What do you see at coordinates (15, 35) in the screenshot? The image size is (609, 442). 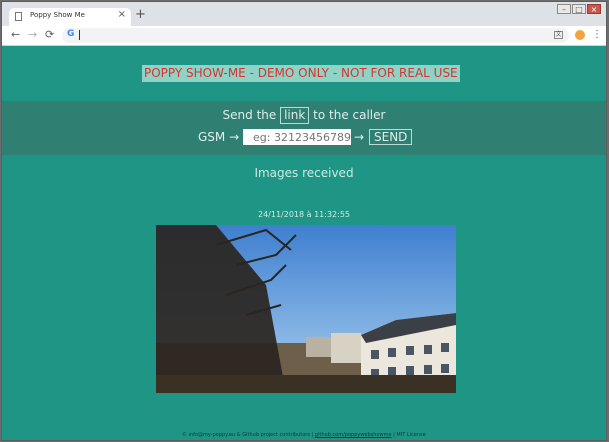 I see `back-arrow-icon: ←` at bounding box center [15, 35].